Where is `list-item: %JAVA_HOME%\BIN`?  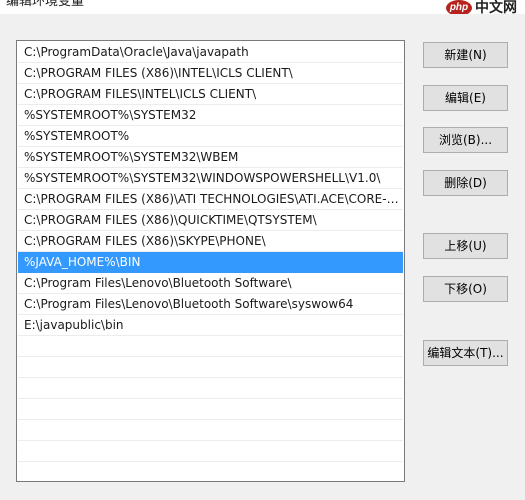
list-item: %JAVA_HOME%\BIN is located at coordinates (210, 262).